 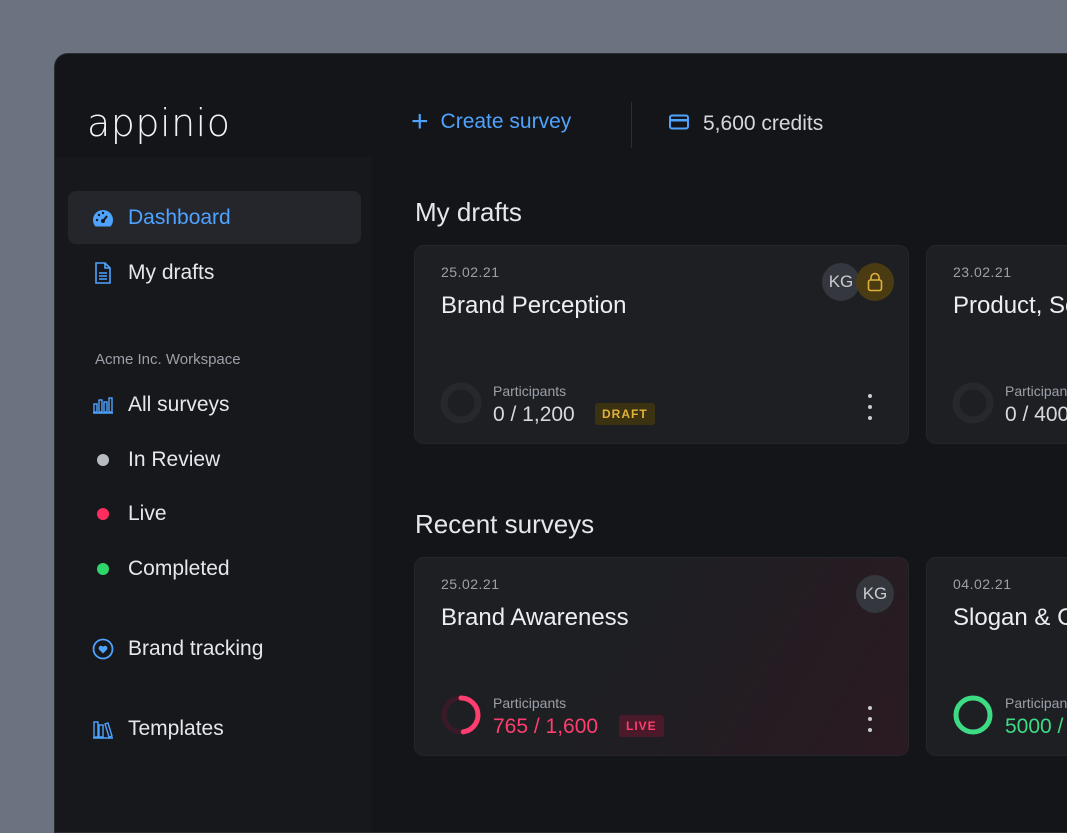 I want to click on sidebar-item-label: My drafts, so click(x=171, y=272).